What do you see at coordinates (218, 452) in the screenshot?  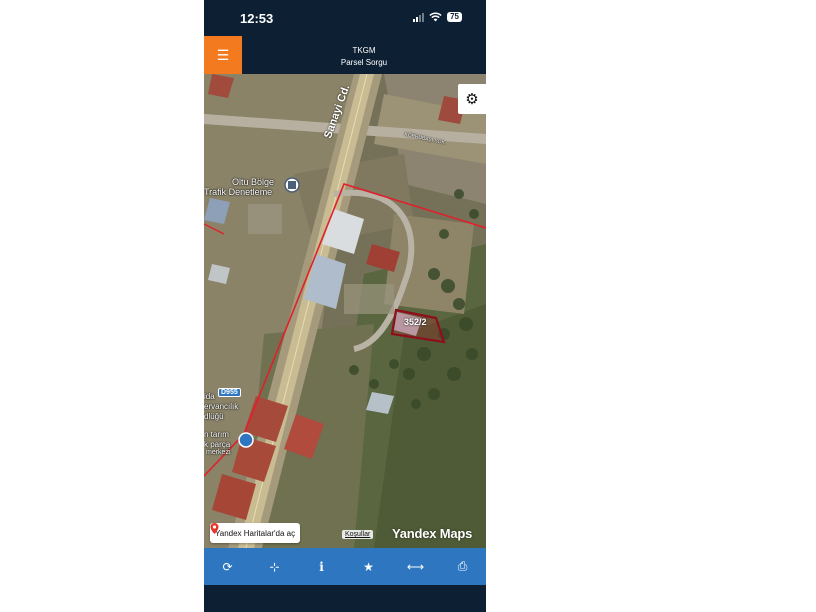 I see `poi-label-left-6: merkezi` at bounding box center [218, 452].